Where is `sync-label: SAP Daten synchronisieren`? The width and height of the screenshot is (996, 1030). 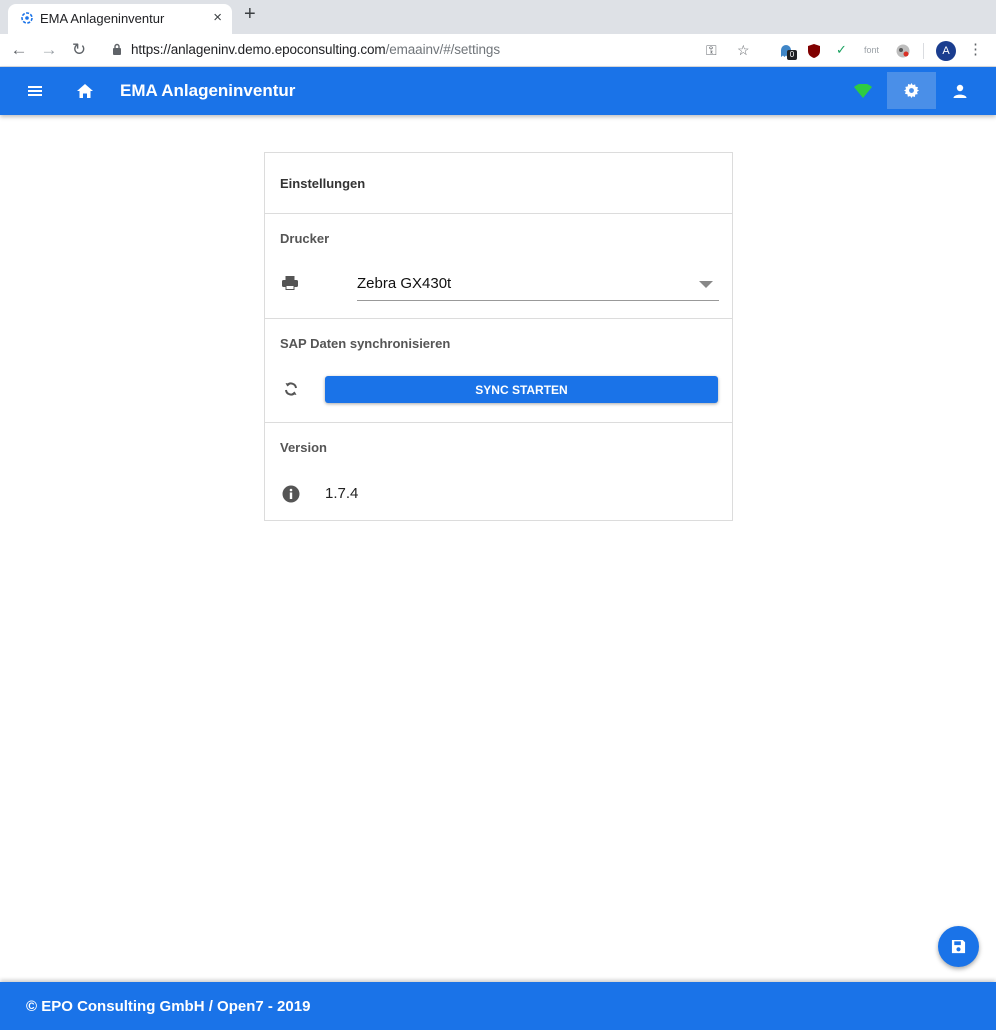 sync-label: SAP Daten synchronisieren is located at coordinates (365, 343).